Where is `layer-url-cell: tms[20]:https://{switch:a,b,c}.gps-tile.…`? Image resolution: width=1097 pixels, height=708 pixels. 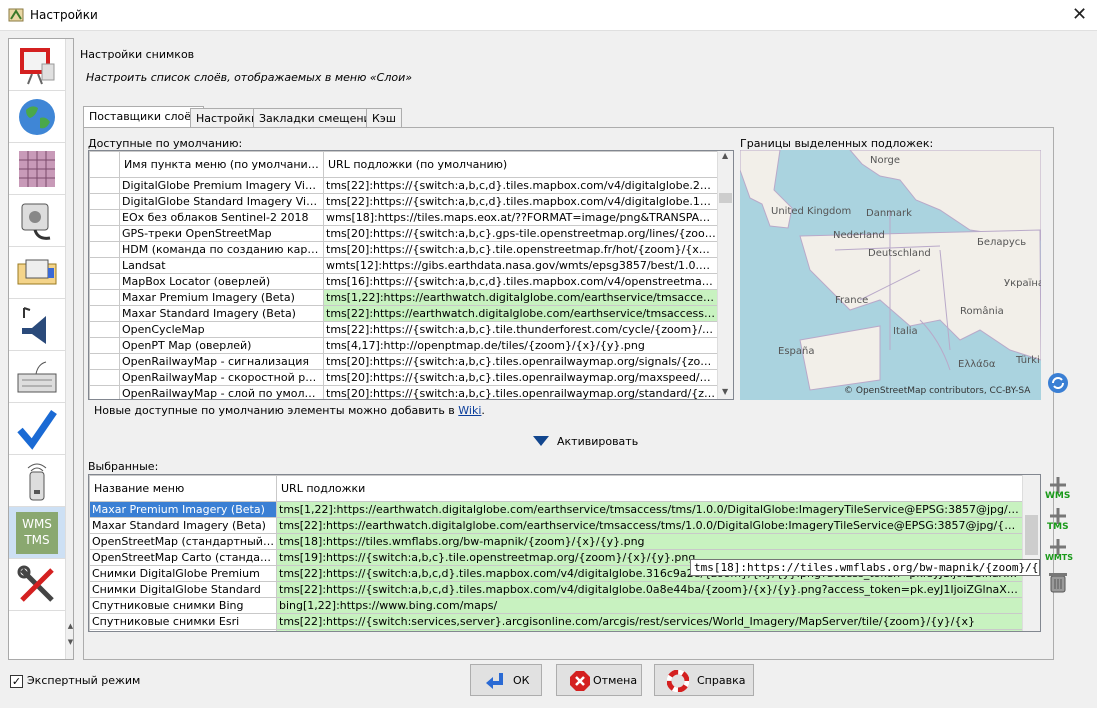
layer-url-cell: tms[20]:https://{switch:a,b,c}.gps-tile.… is located at coordinates (521, 233).